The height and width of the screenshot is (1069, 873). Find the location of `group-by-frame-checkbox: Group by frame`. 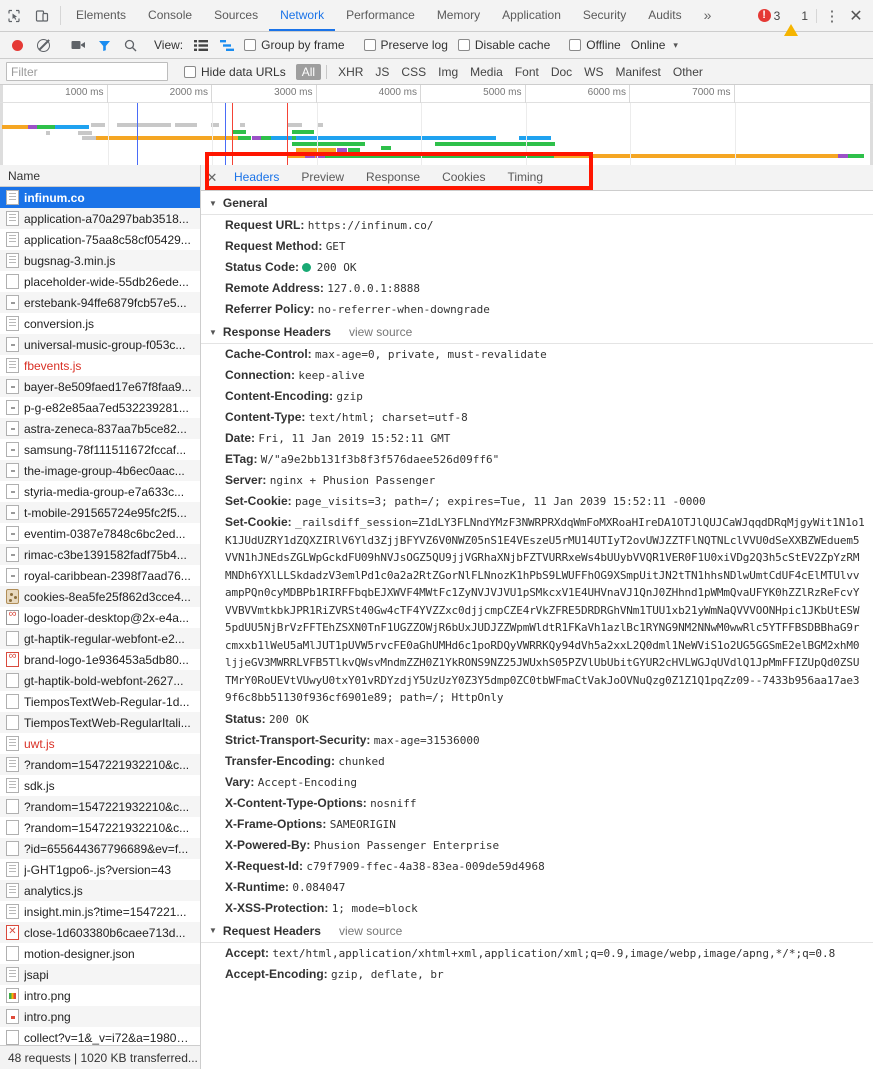

group-by-frame-checkbox: Group by frame is located at coordinates (294, 45).